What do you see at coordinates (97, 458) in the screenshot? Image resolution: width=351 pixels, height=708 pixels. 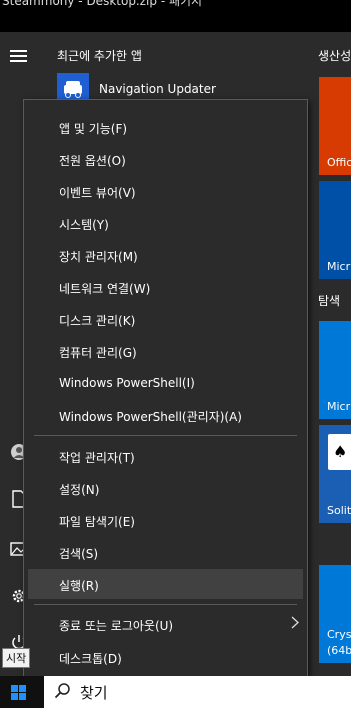 I see `menu-item-label: 작업 관리자(T)` at bounding box center [97, 458].